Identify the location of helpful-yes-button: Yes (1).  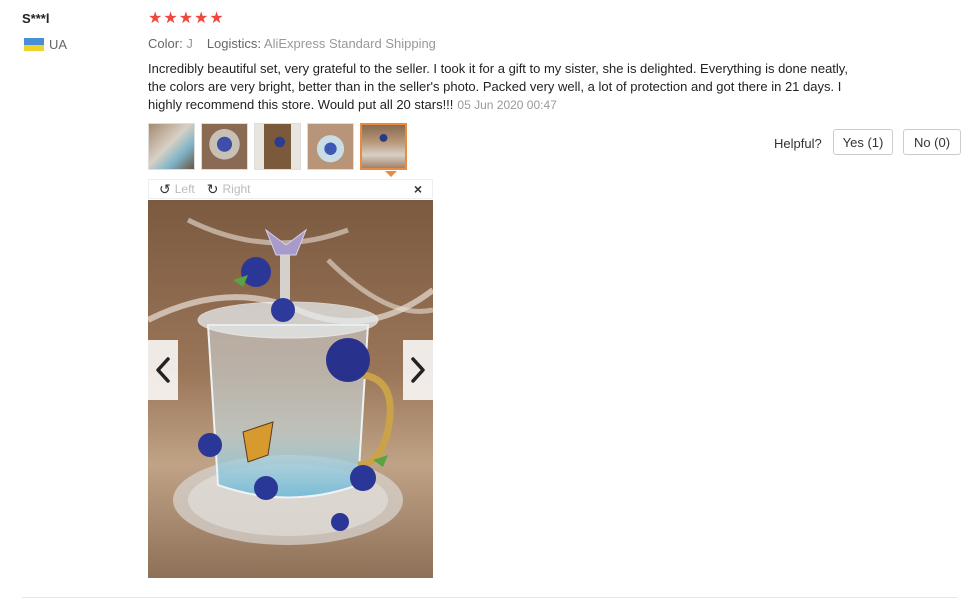
(863, 142).